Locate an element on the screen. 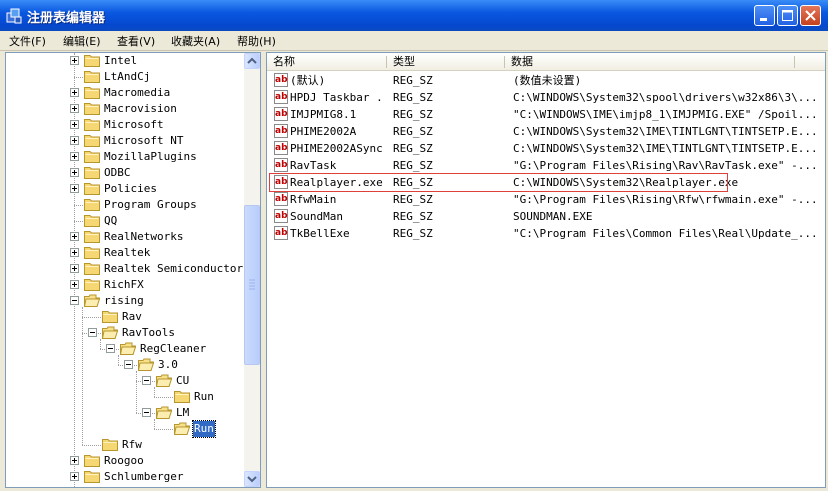 The height and width of the screenshot is (491, 828). tree-item: RavTools is located at coordinates (124, 333).